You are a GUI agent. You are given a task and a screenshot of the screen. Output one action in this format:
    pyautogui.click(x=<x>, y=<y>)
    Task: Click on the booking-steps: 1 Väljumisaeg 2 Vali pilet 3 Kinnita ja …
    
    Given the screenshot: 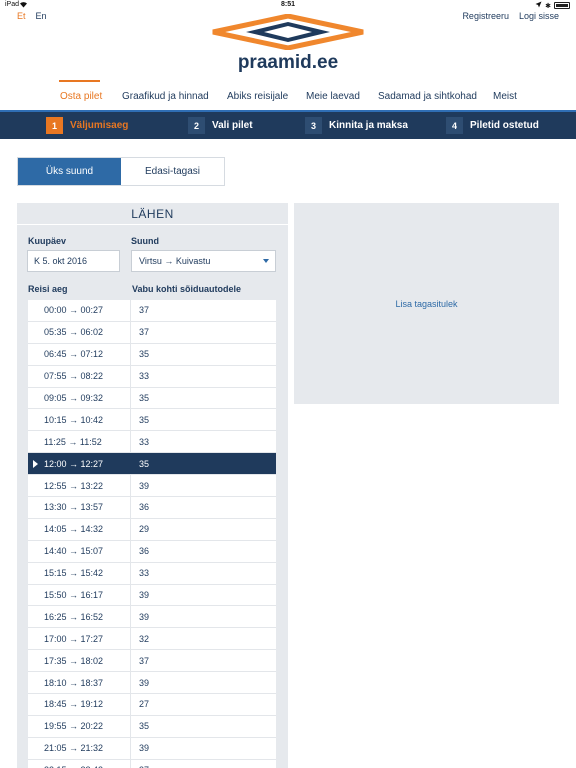 What is the action you would take?
    pyautogui.click(x=288, y=124)
    